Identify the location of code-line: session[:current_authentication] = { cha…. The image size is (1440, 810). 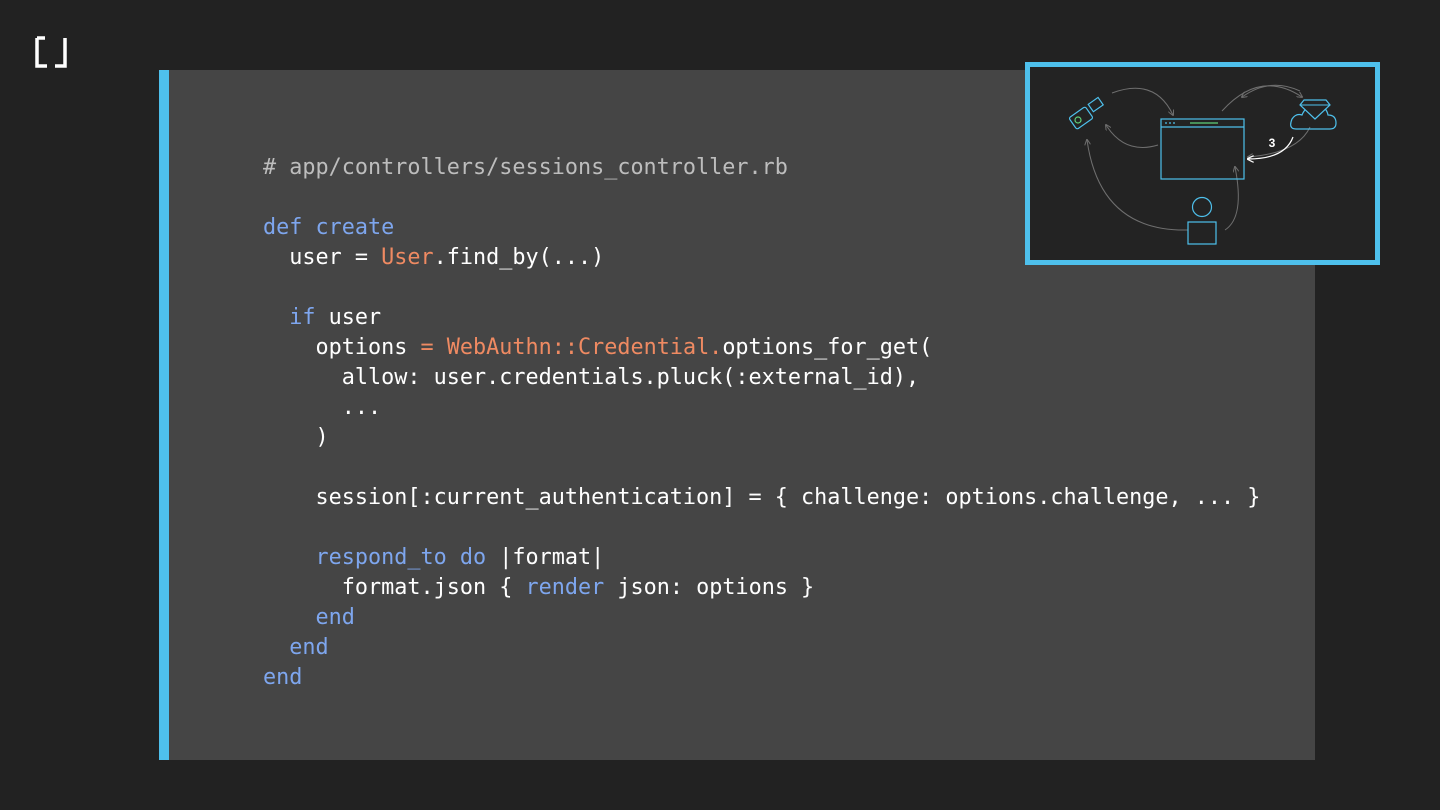
(761, 498).